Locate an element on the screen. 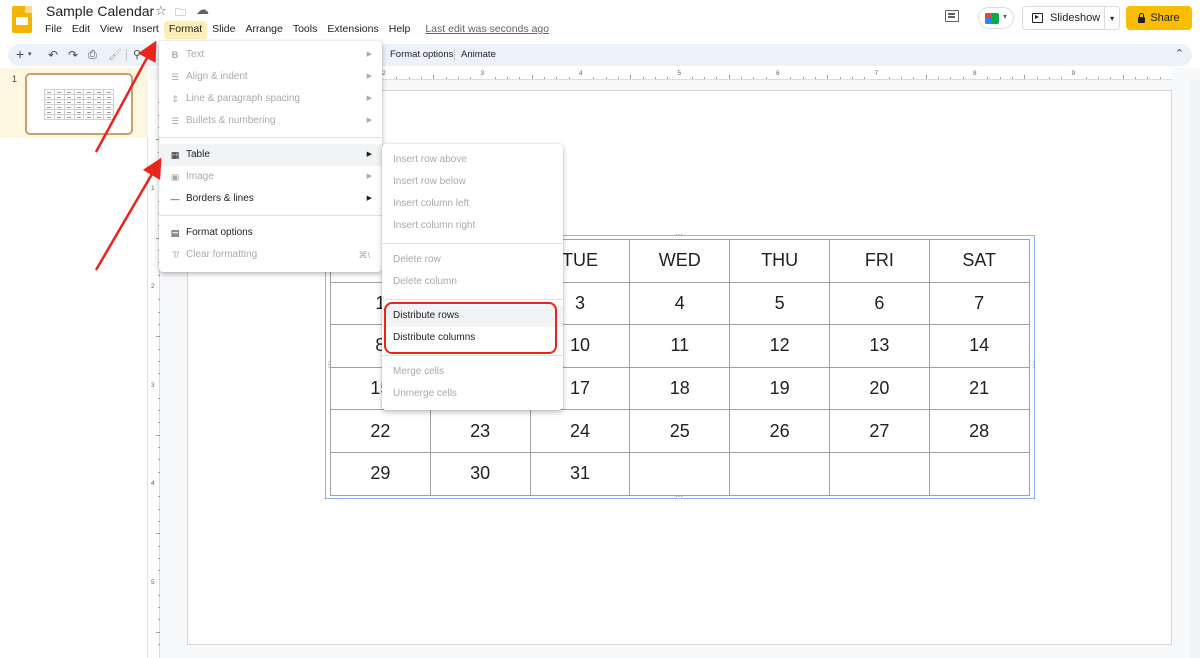  menu-arrange: Arrange is located at coordinates (263, 30).